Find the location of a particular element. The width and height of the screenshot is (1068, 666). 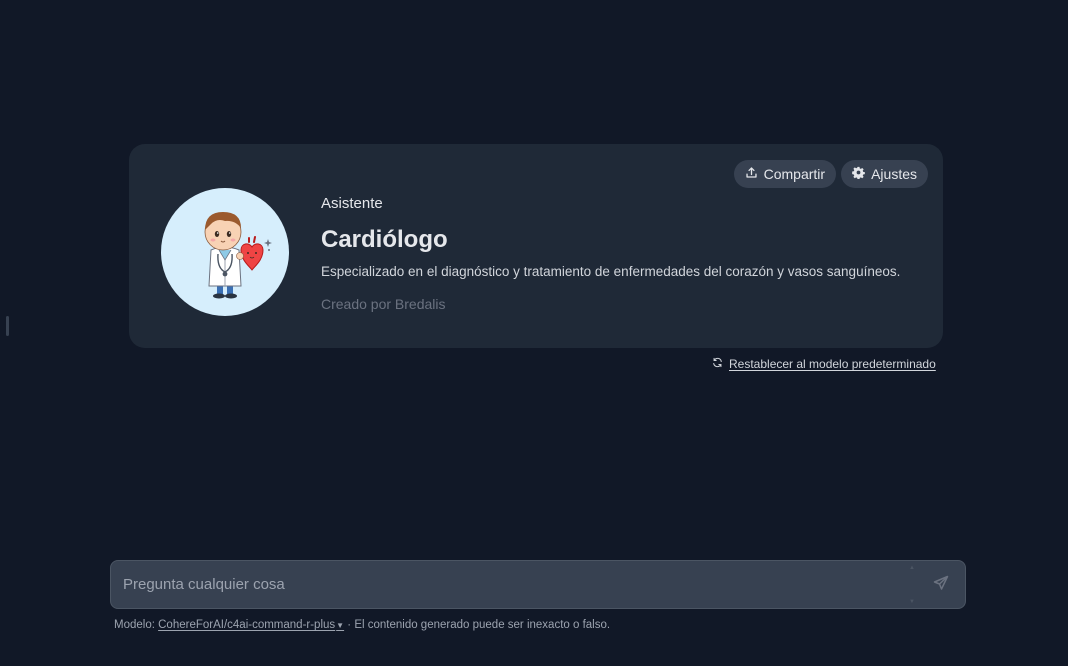

reset-model-label: Restablecer al modelo predeterminado is located at coordinates (832, 364).